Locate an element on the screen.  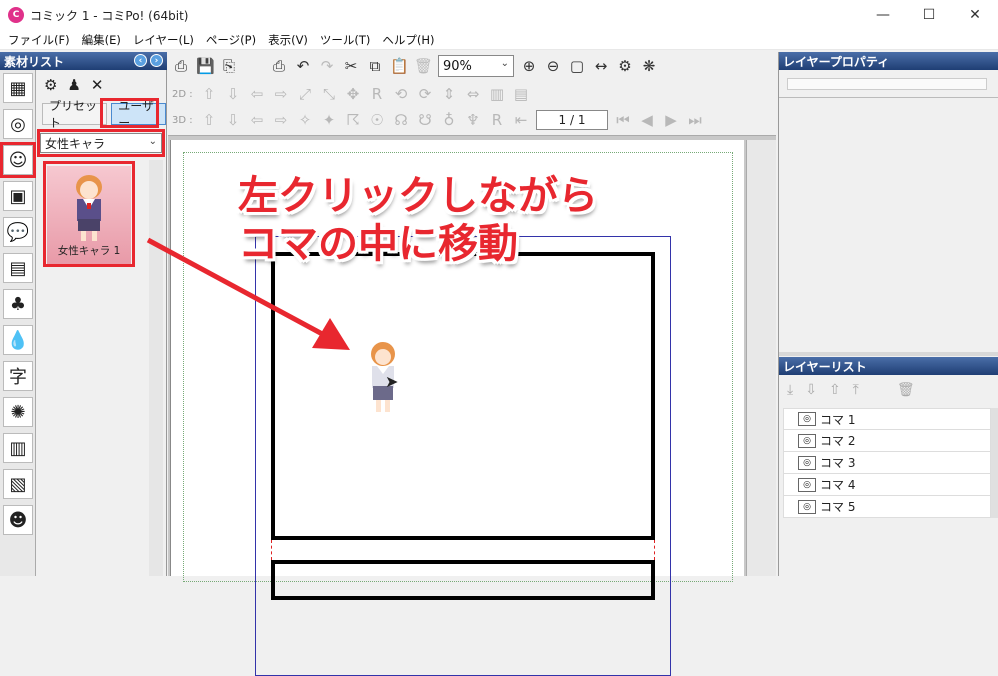
panel-layout-icon: ▦ is located at coordinates (18, 88).